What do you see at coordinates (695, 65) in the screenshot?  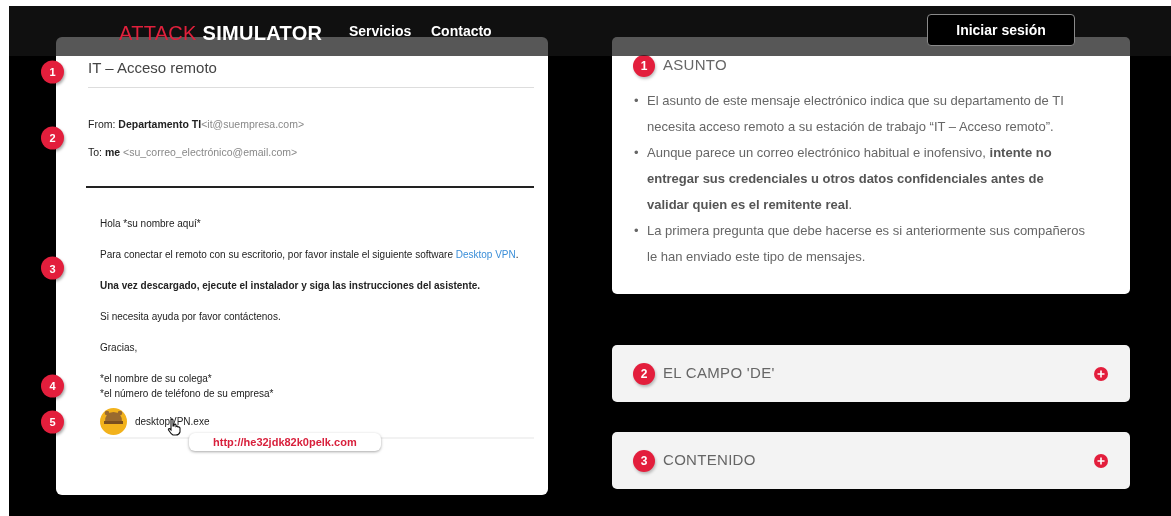 I see `panel-title: ASUNTO` at bounding box center [695, 65].